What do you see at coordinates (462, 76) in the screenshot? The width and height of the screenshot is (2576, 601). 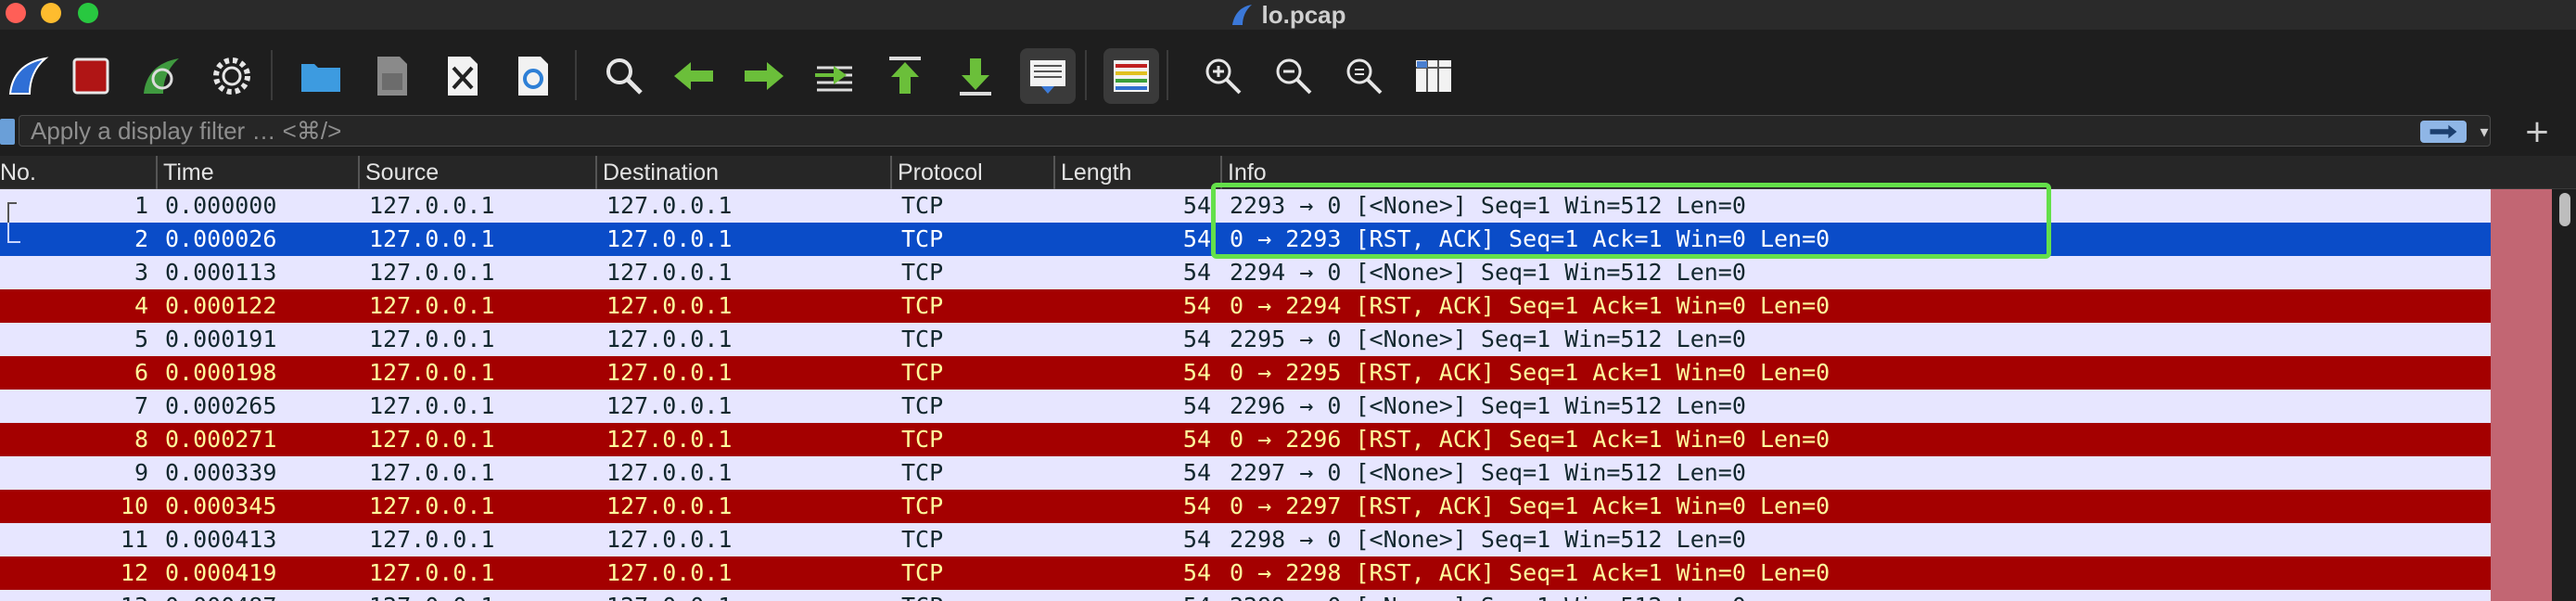 I see `close-file-button` at bounding box center [462, 76].